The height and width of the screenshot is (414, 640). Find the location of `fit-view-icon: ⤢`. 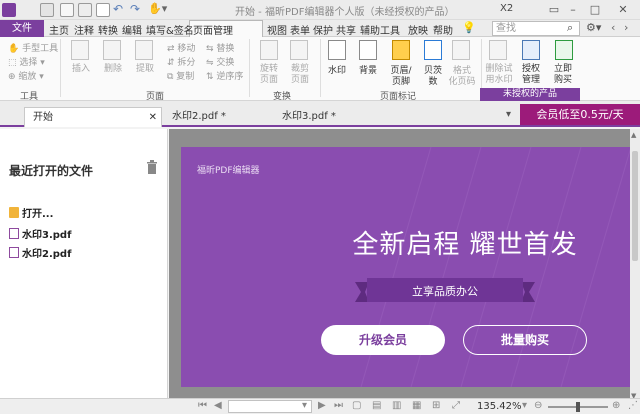

fit-view-icon: ⤢ is located at coordinates (456, 405).